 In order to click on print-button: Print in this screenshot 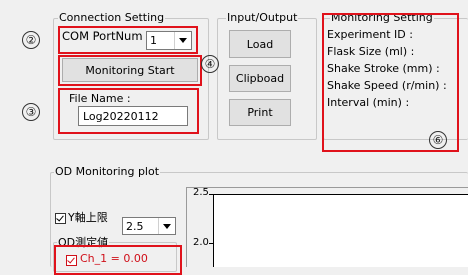, I will do `click(260, 112)`.